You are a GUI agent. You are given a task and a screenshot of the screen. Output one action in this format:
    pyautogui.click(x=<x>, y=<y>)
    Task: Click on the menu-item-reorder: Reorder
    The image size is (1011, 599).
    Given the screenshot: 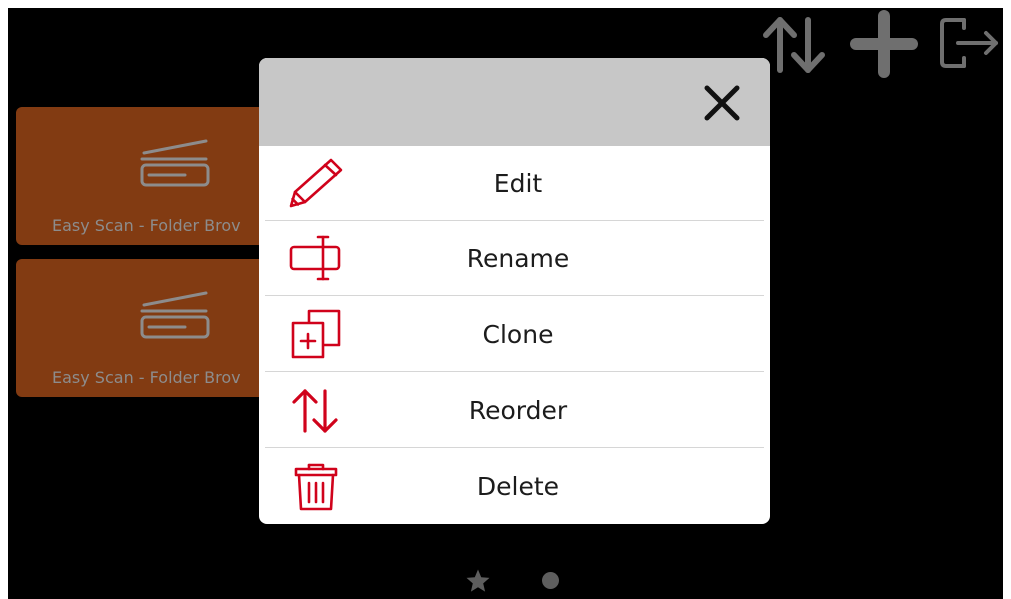 What is the action you would take?
    pyautogui.click(x=514, y=410)
    